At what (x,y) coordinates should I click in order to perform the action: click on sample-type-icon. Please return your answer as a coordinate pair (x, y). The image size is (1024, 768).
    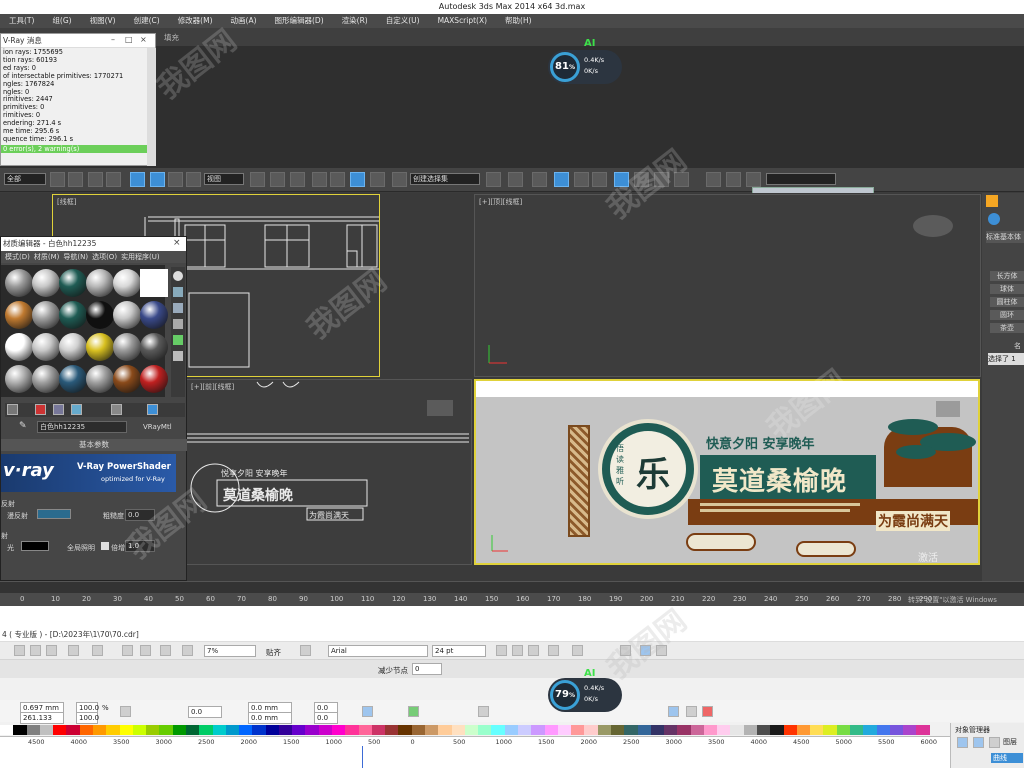
    Looking at the image, I should click on (178, 276).